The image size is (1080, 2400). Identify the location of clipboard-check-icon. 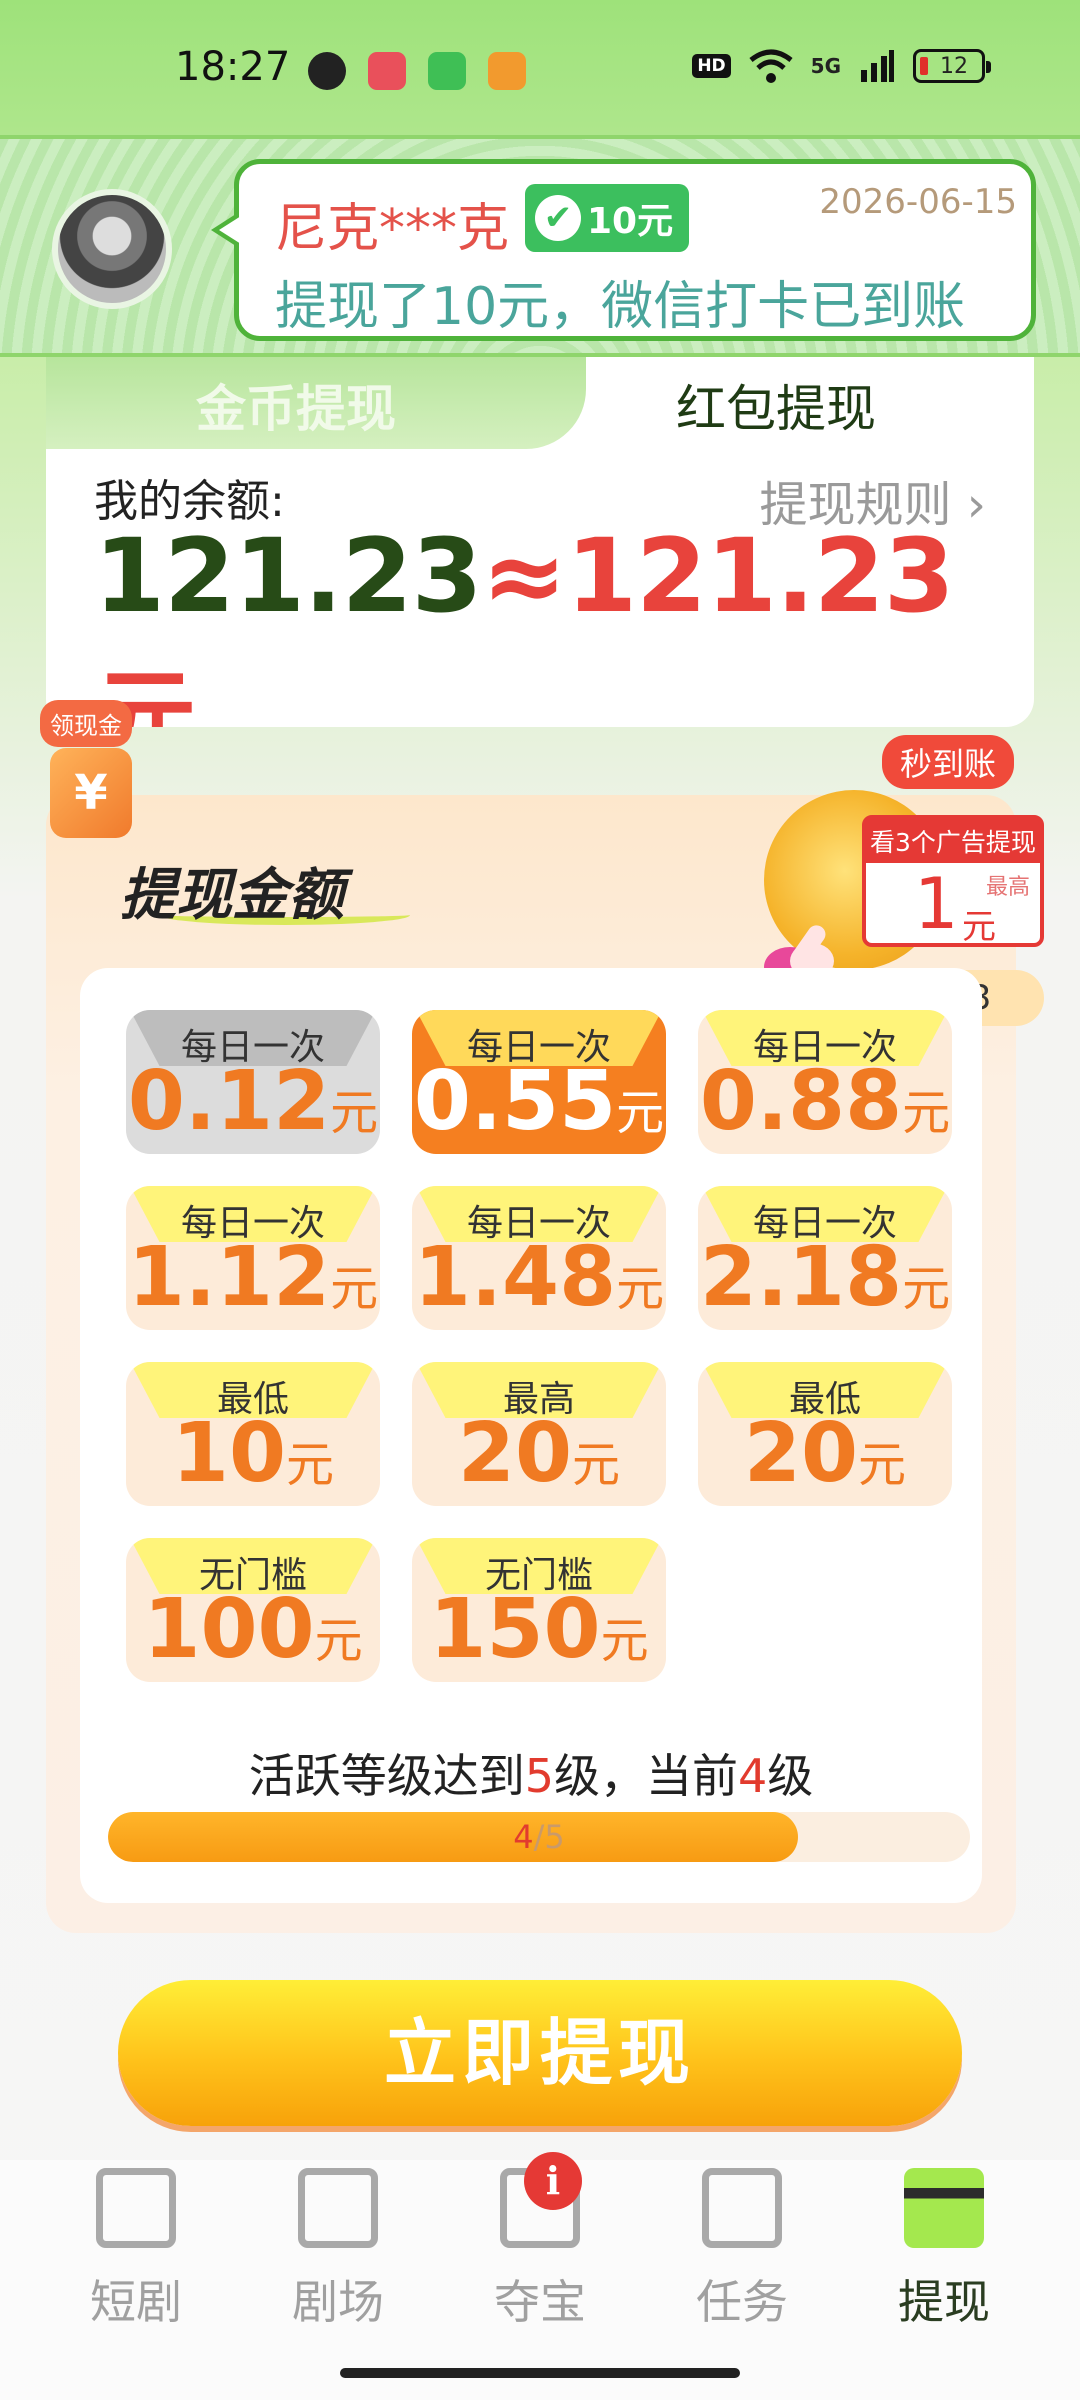
(742, 2208).